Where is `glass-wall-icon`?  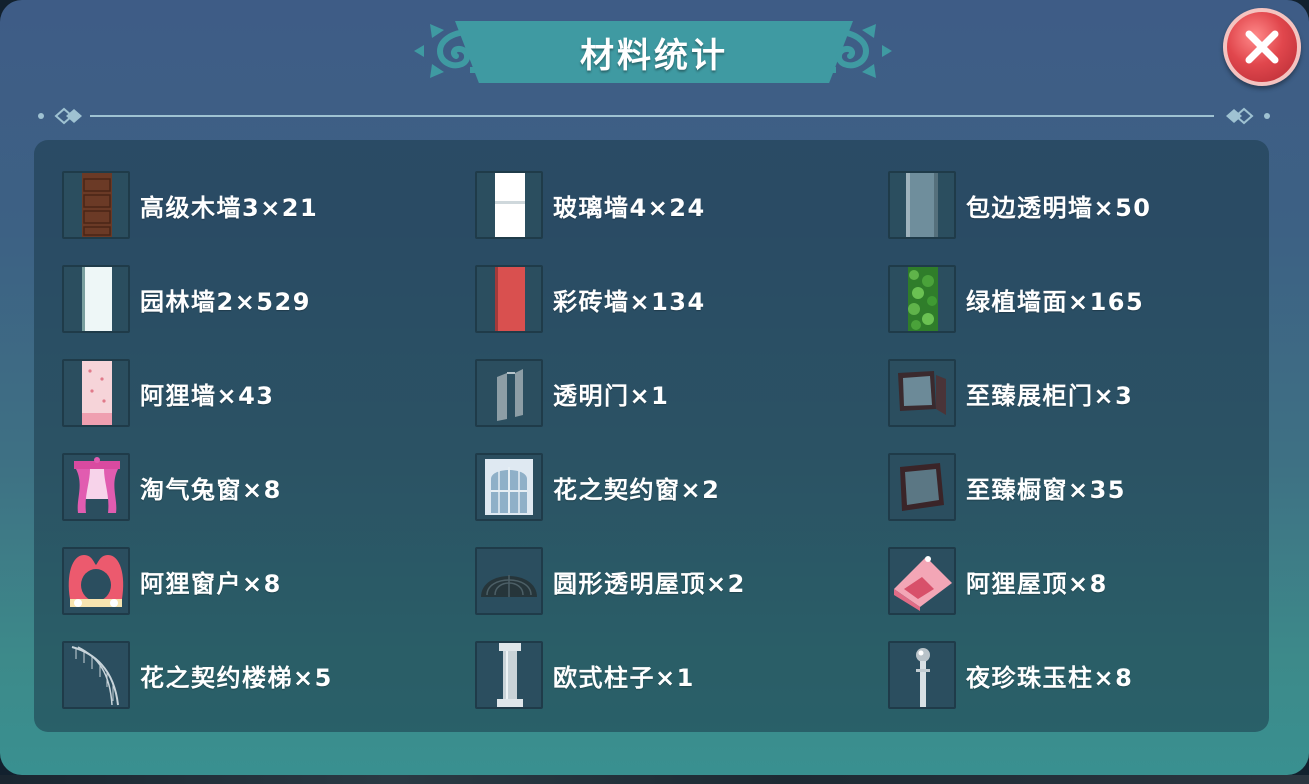
glass-wall-icon is located at coordinates (509, 205).